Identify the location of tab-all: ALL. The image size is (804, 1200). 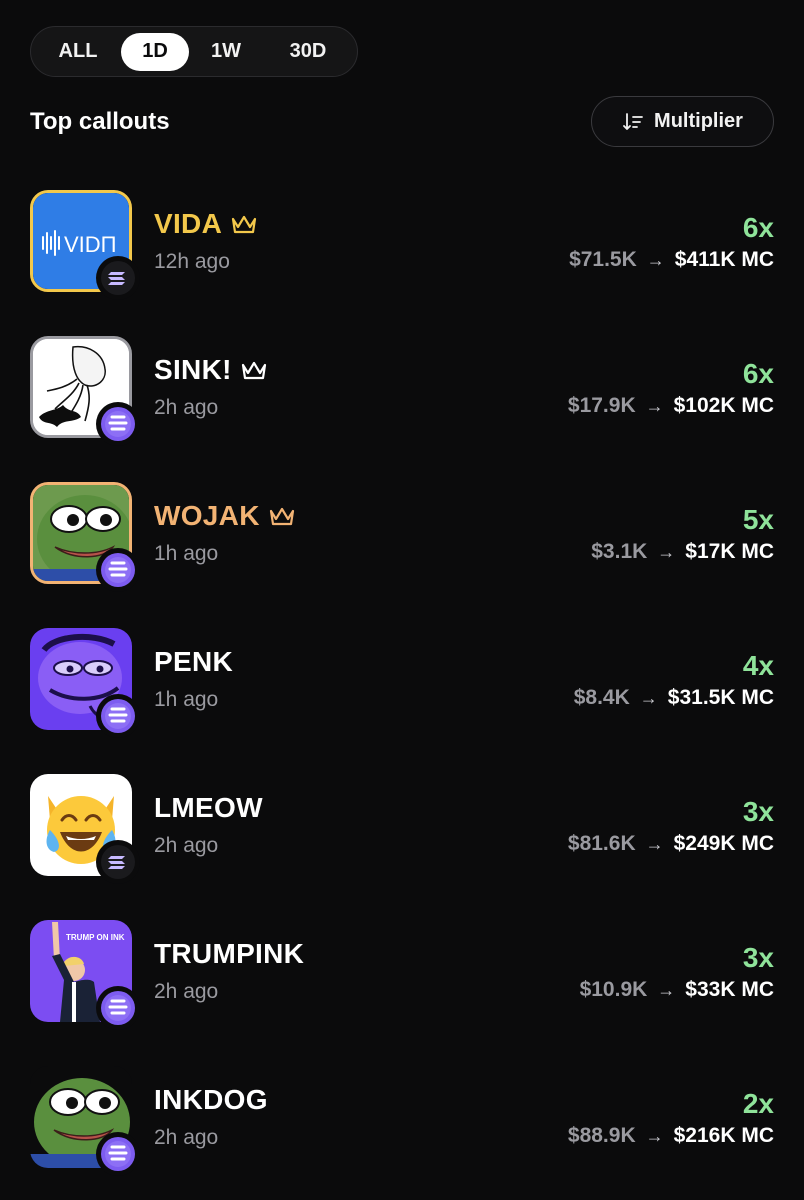
(78, 52).